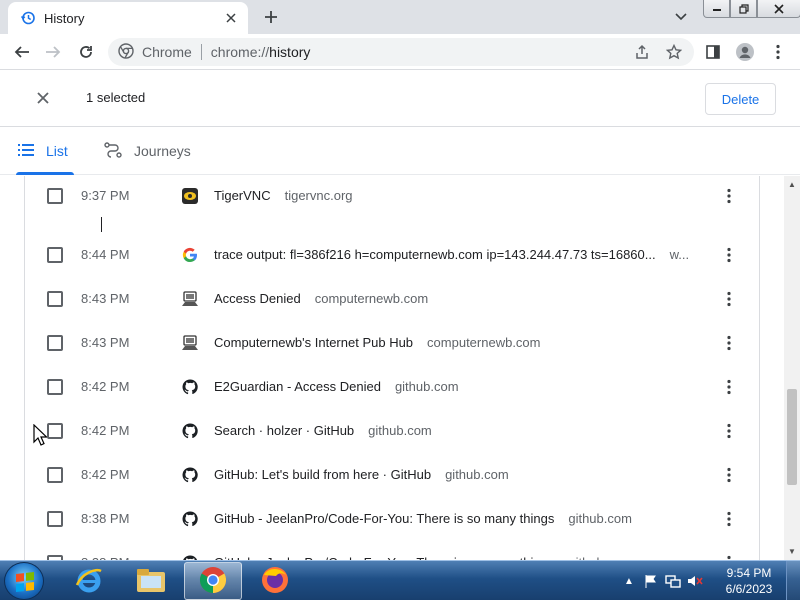  What do you see at coordinates (271, 17) in the screenshot?
I see `new-tab-button` at bounding box center [271, 17].